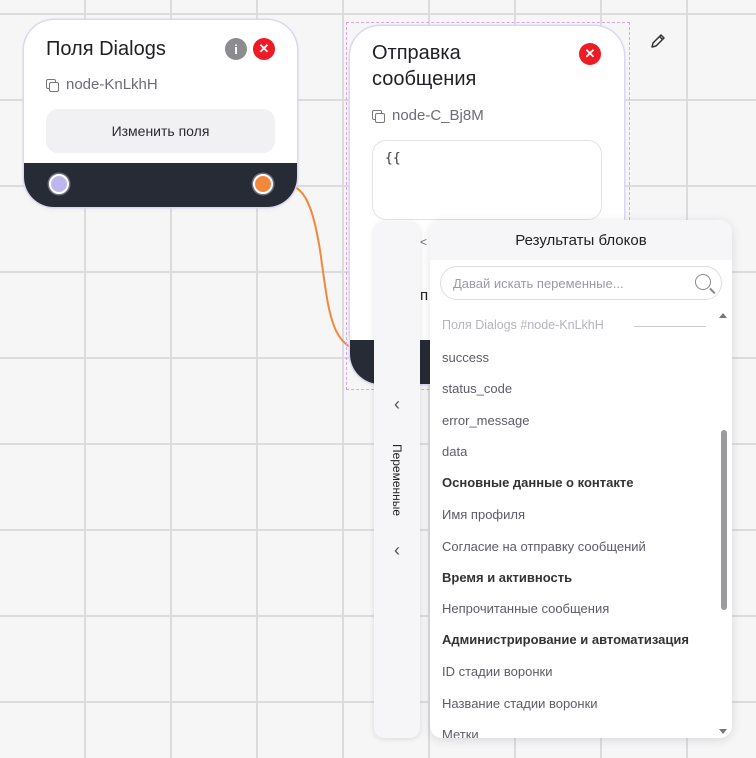  I want to click on node-id-text: node-C_Bj8M, so click(438, 115).